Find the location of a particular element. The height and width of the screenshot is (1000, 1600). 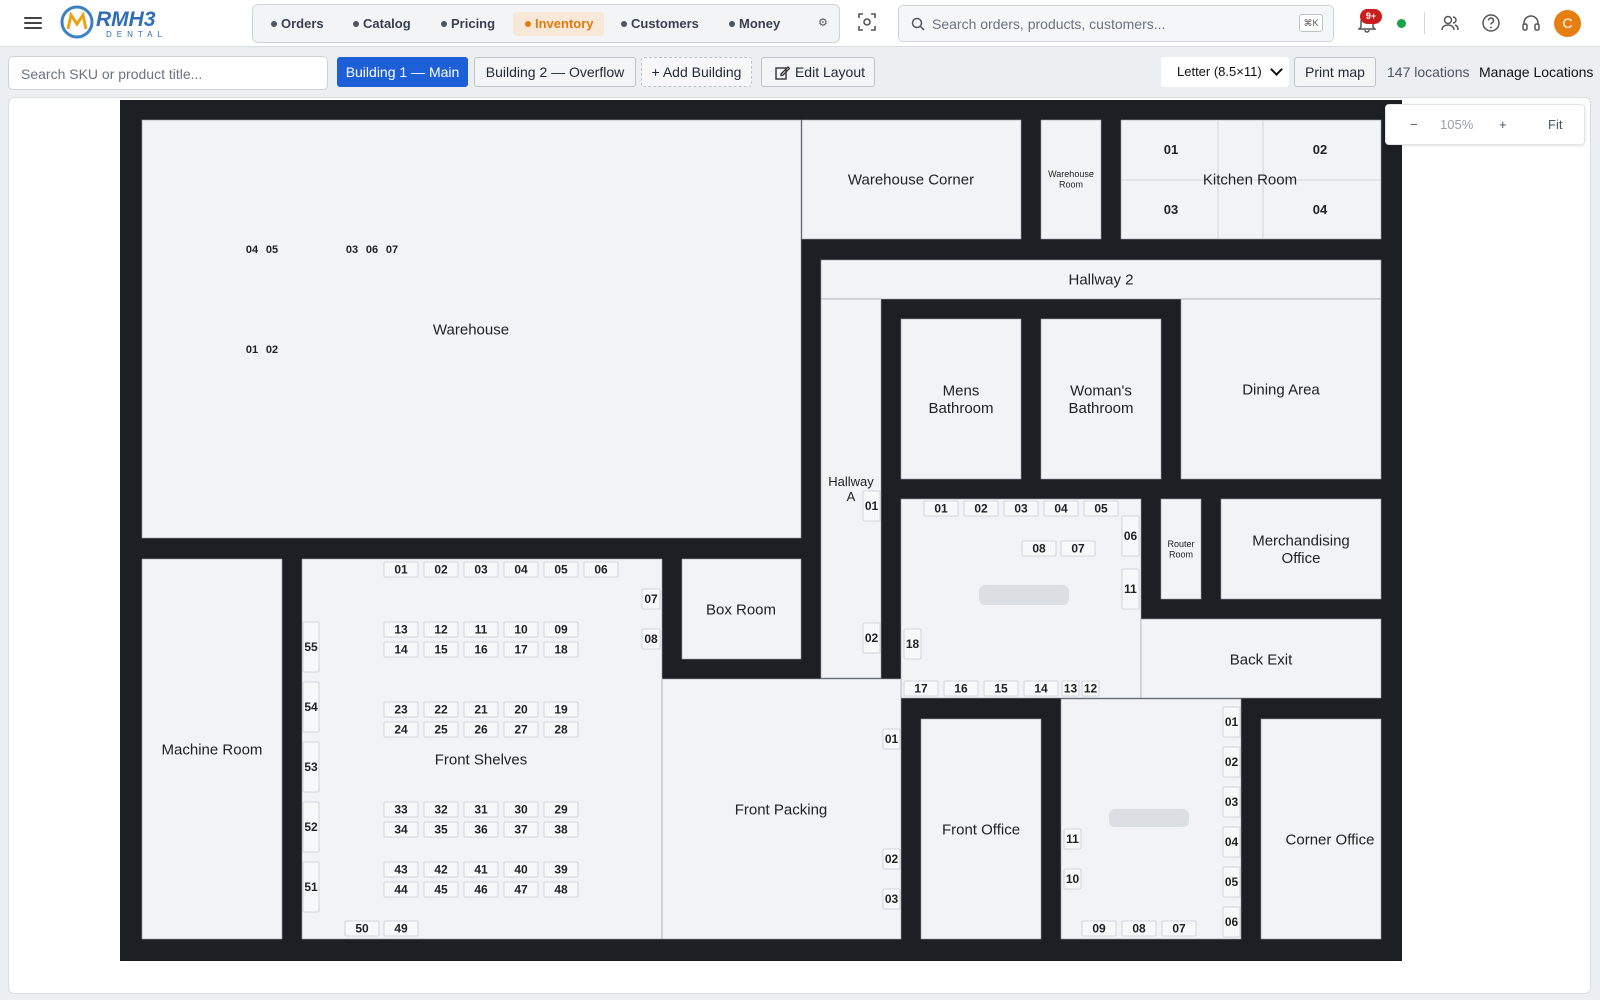

global-search-input: Search orders, products, customers... ⌘K is located at coordinates (1116, 23).